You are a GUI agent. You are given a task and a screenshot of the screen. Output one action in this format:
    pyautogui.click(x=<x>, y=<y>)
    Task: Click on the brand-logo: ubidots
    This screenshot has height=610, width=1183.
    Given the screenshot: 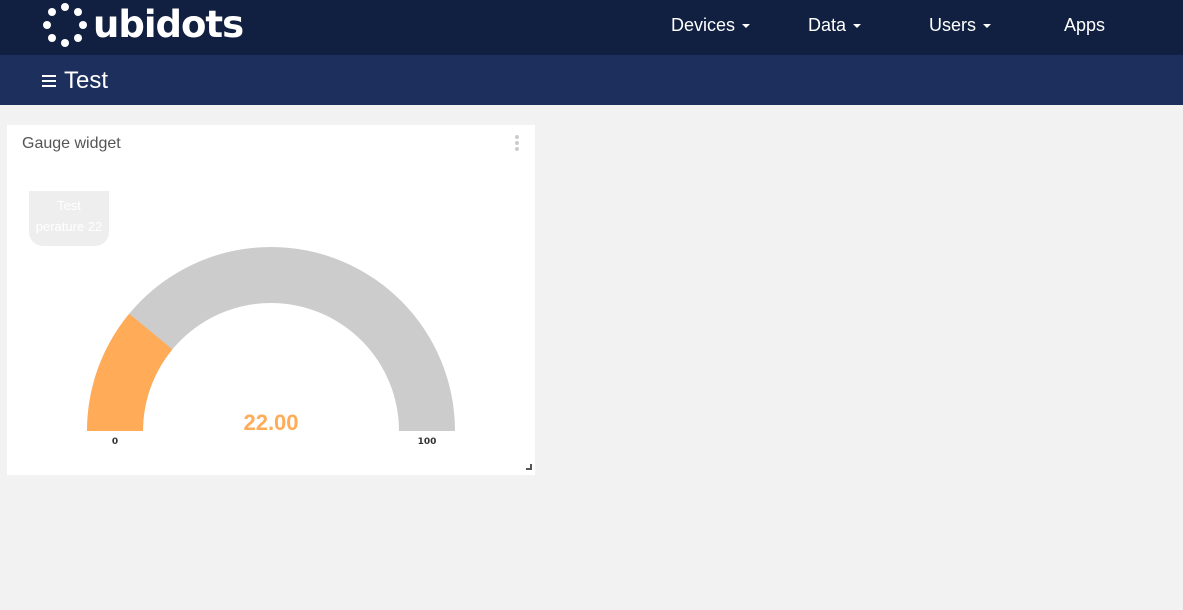 What is the action you would take?
    pyautogui.click(x=143, y=25)
    